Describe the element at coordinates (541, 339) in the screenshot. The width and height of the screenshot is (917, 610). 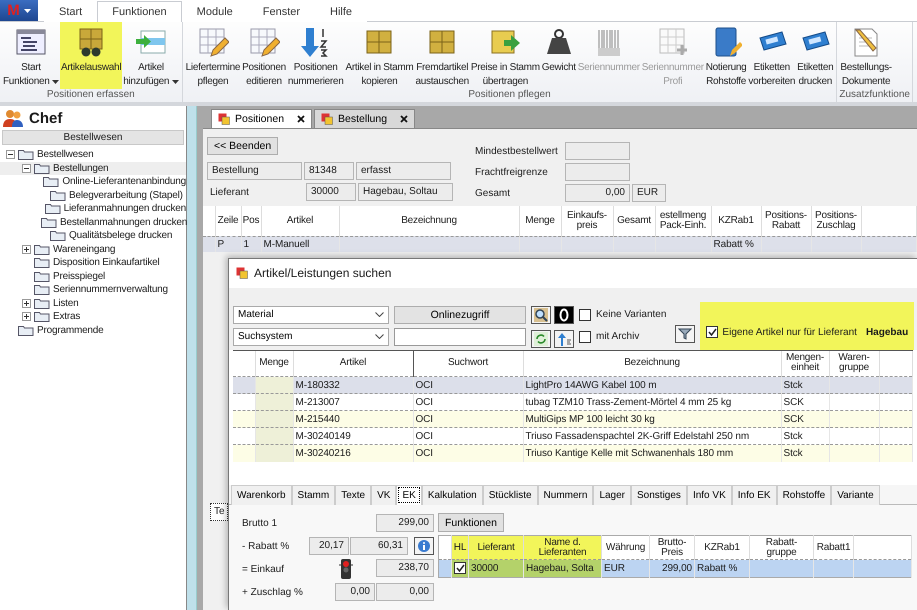
I see `refresh-button` at that location.